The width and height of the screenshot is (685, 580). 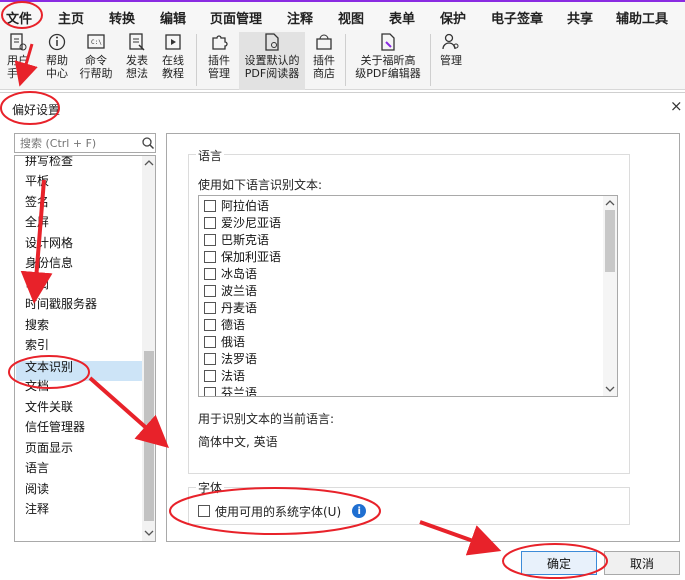 What do you see at coordinates (239, 308) in the screenshot?
I see `language-label: 丹麦语` at bounding box center [239, 308].